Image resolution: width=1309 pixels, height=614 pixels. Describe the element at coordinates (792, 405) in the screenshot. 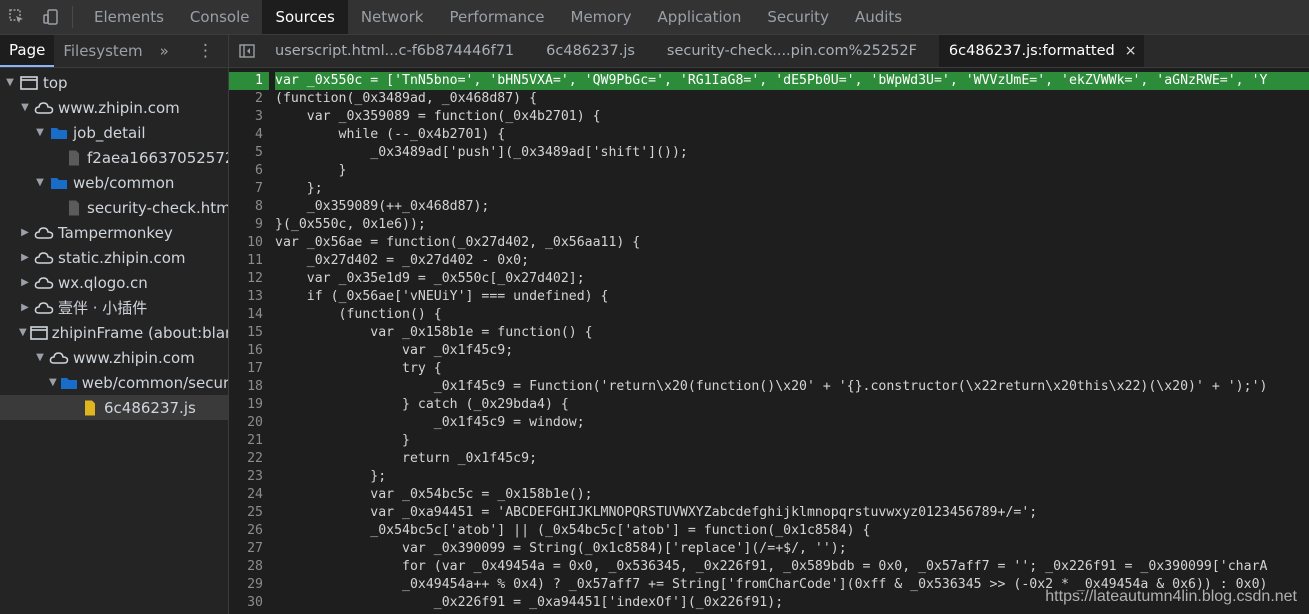

I see `code-line: } catch (_0x29bda4) {` at that location.